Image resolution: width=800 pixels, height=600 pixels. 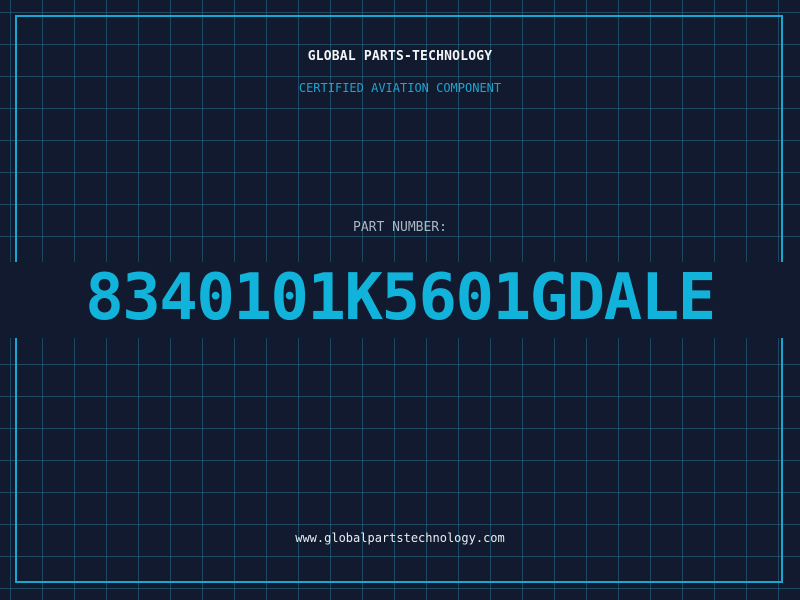 What do you see at coordinates (400, 88) in the screenshot?
I see `certification-tagline: CERTIFIED AVIATION COMPONENT` at bounding box center [400, 88].